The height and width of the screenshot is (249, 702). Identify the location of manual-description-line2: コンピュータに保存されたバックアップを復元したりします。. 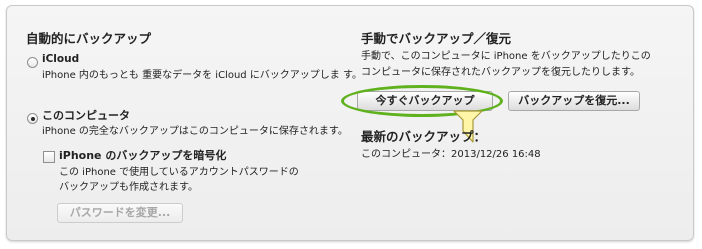
(500, 72).